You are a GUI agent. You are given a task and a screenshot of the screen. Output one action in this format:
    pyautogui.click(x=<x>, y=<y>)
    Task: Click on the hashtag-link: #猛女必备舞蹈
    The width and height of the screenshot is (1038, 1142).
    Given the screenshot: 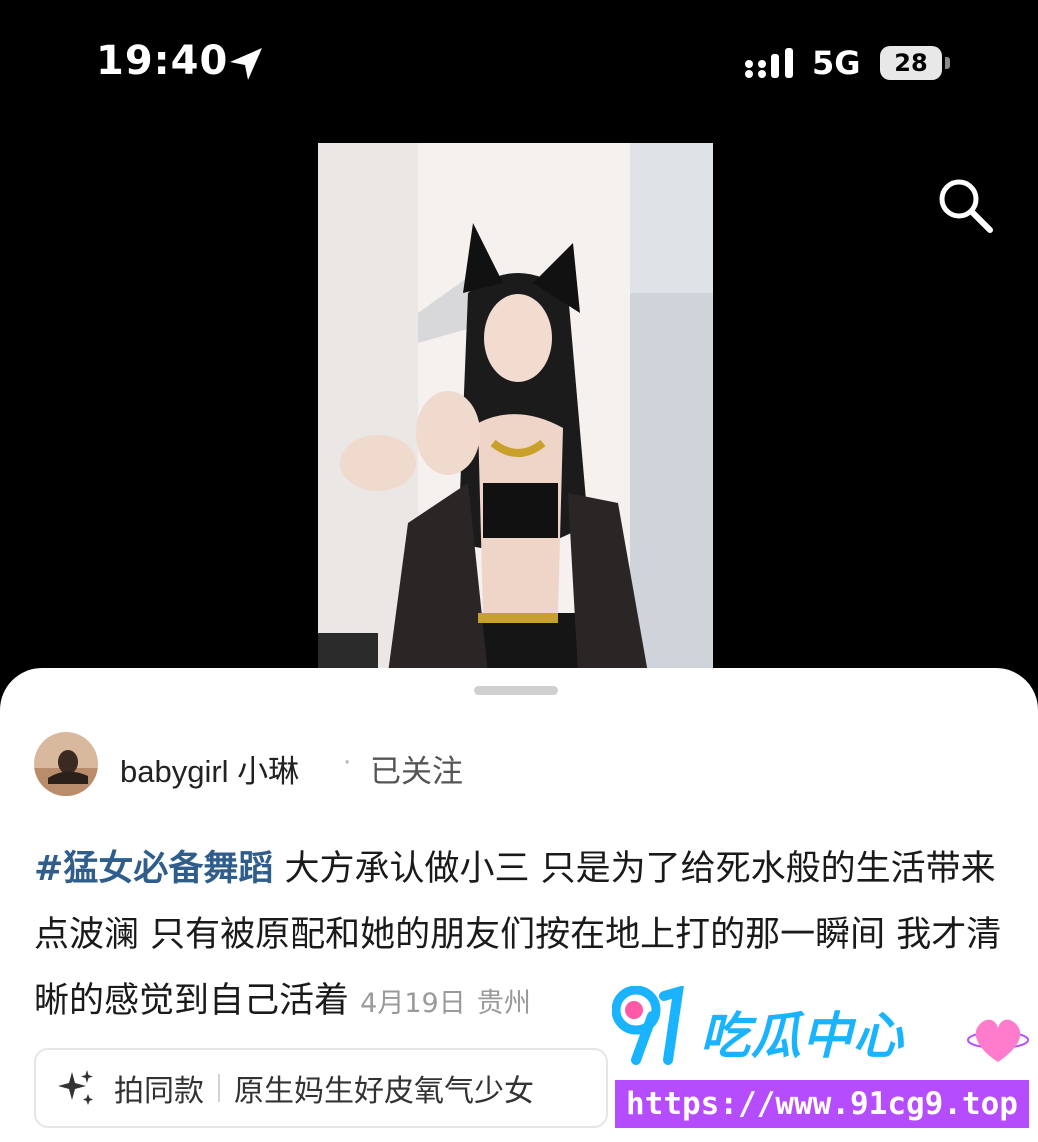 What is the action you would take?
    pyautogui.click(x=153, y=869)
    